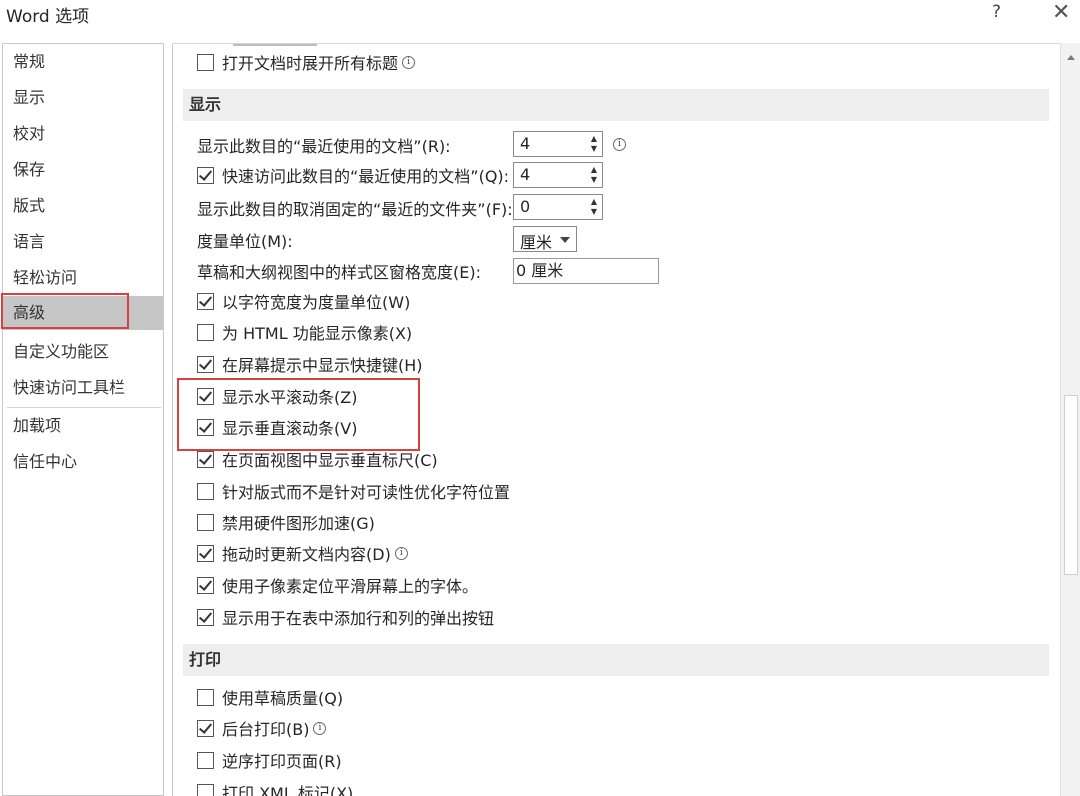 The width and height of the screenshot is (1080, 796). Describe the element at coordinates (84, 407) in the screenshot. I see `sidebar-divider` at that location.